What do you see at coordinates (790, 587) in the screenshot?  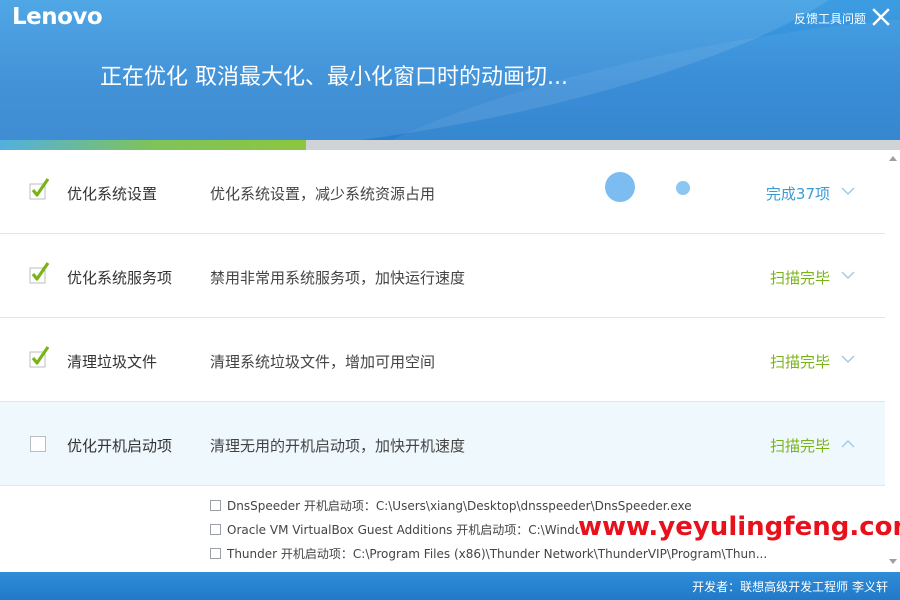 I see `developer-credit: 开发者：联想高级开发工程师 李义轩` at bounding box center [790, 587].